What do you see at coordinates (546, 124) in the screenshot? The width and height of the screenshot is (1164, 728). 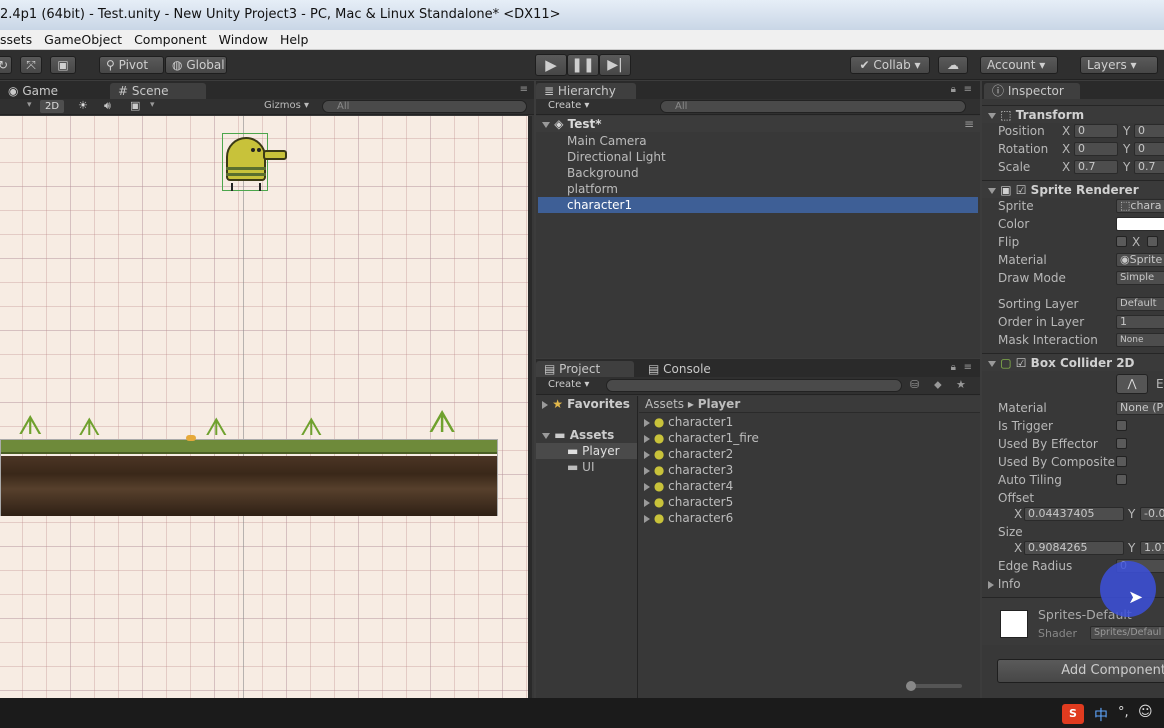 I see `expand-triangle-icon` at bounding box center [546, 124].